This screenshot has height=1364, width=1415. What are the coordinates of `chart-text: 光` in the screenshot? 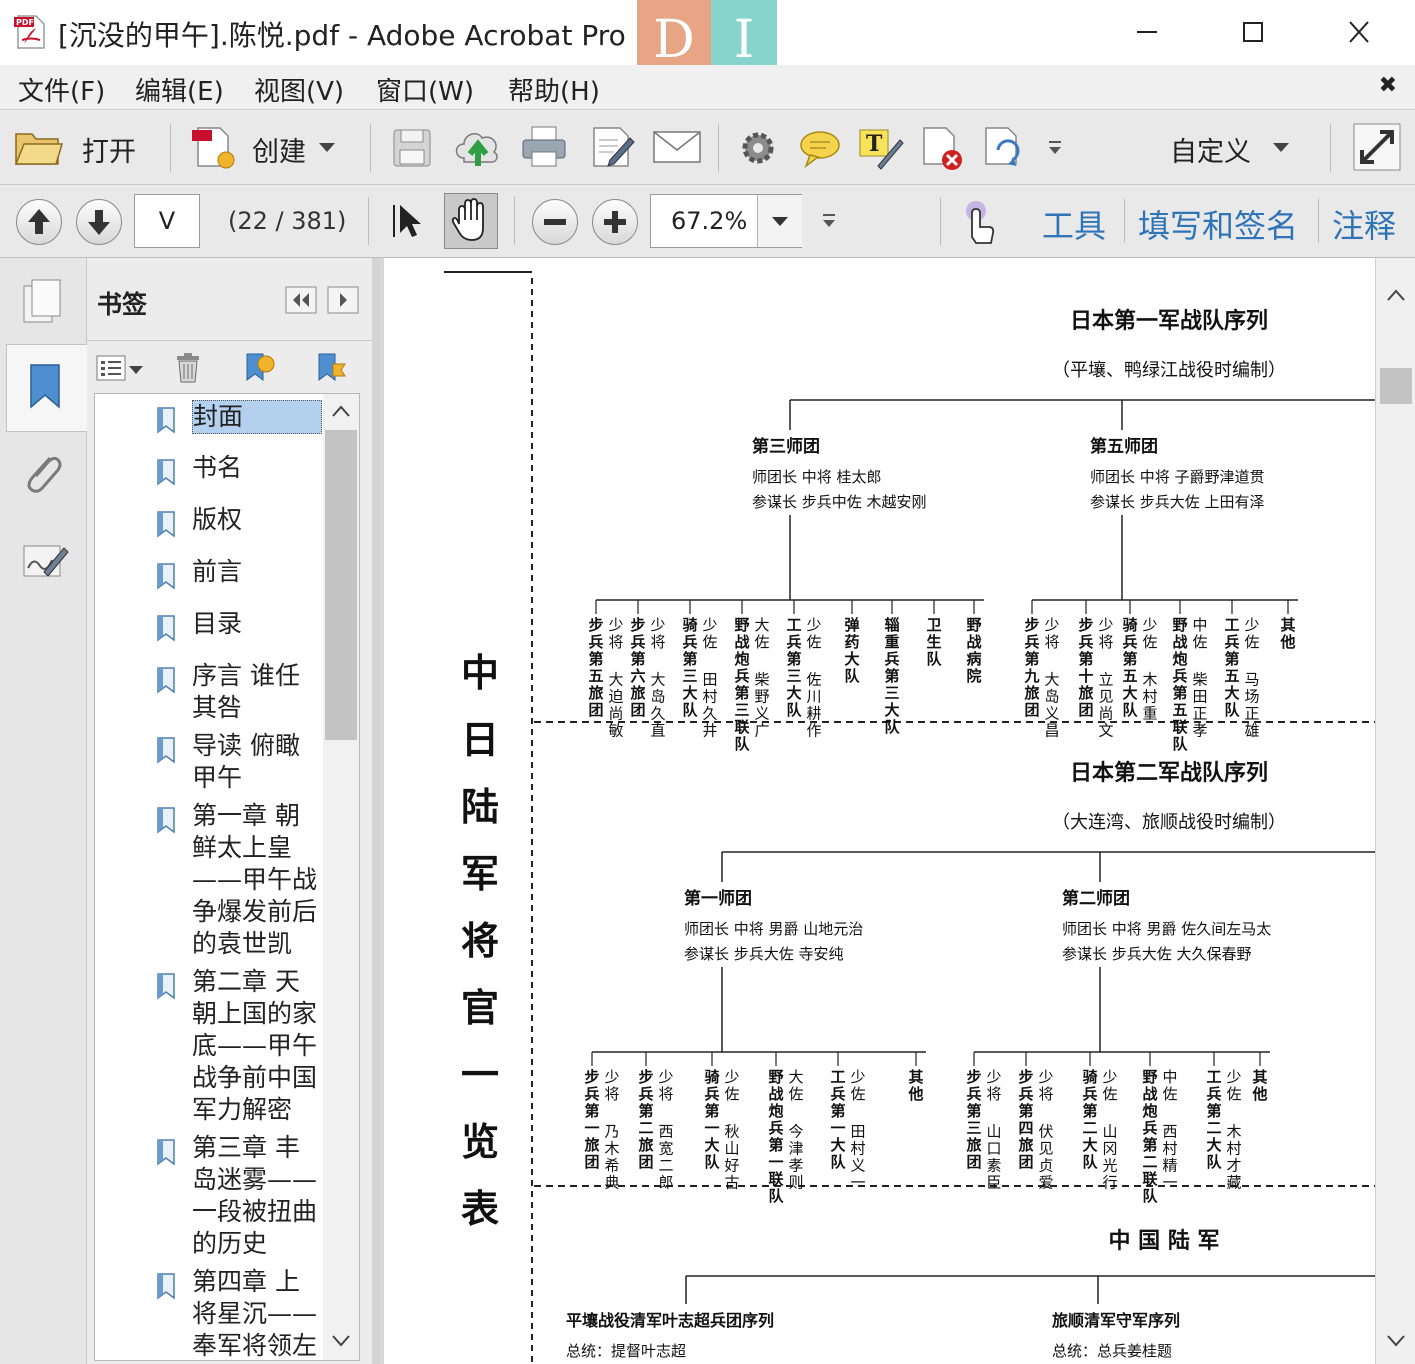 It's located at (1109, 1165).